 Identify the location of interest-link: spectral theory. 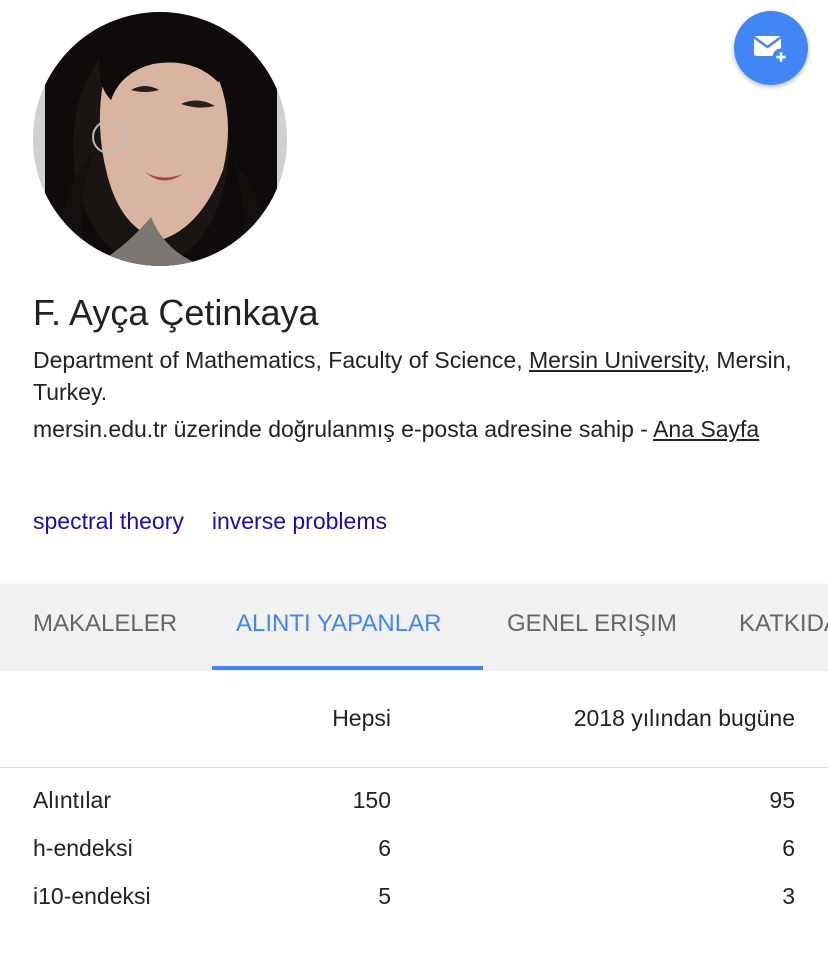
(108, 521).